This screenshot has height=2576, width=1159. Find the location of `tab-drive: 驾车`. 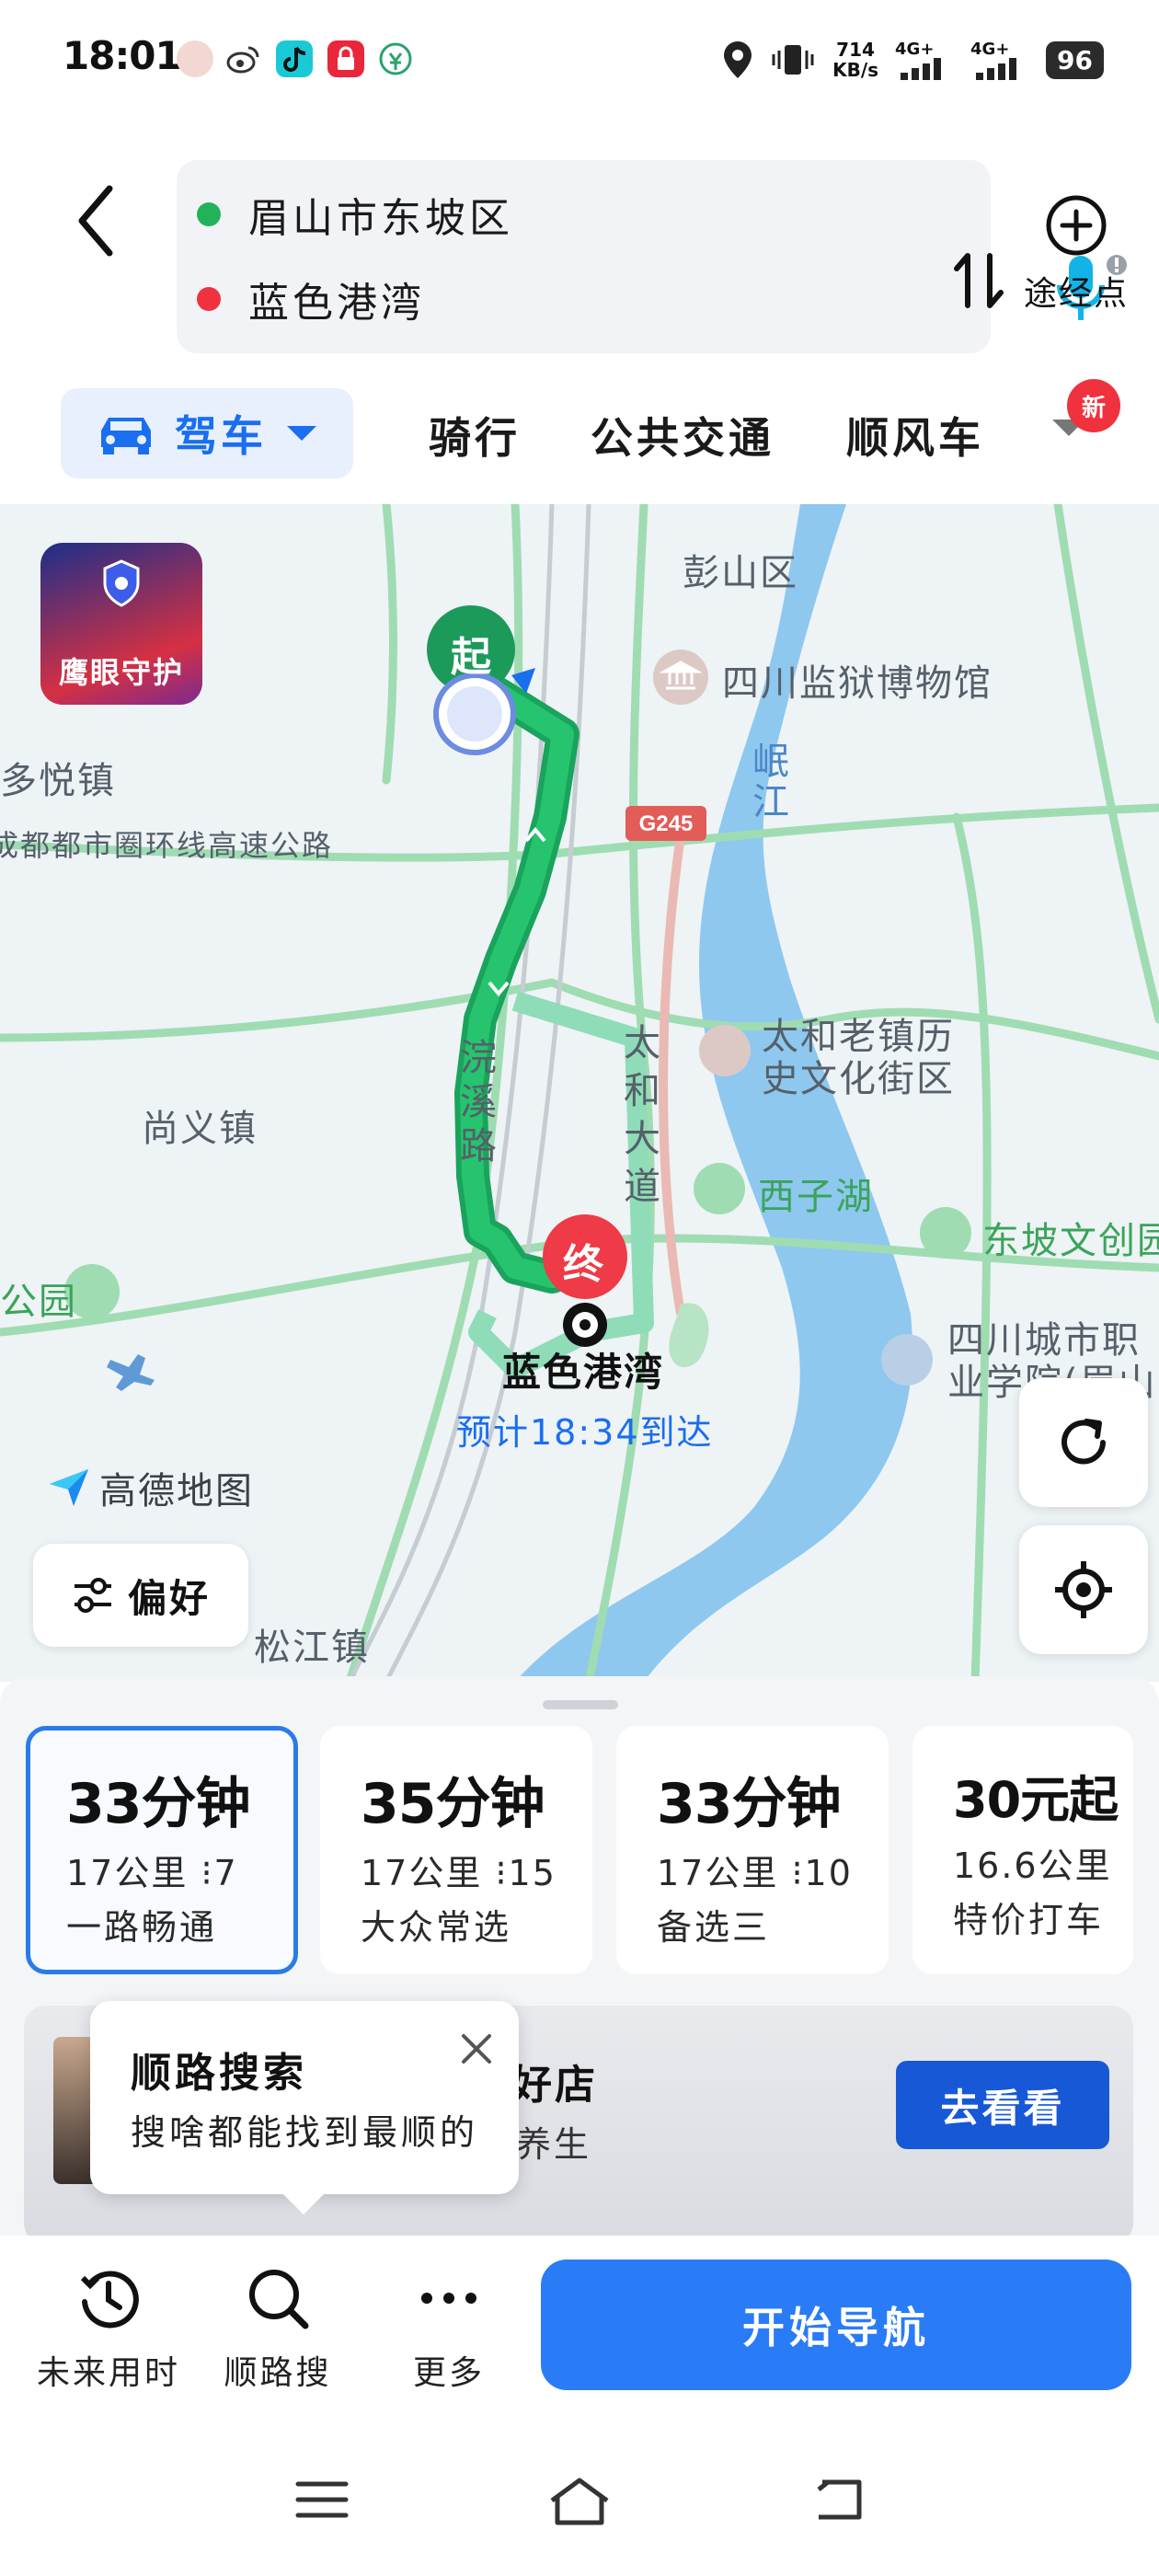

tab-drive: 驾车 is located at coordinates (207, 433).